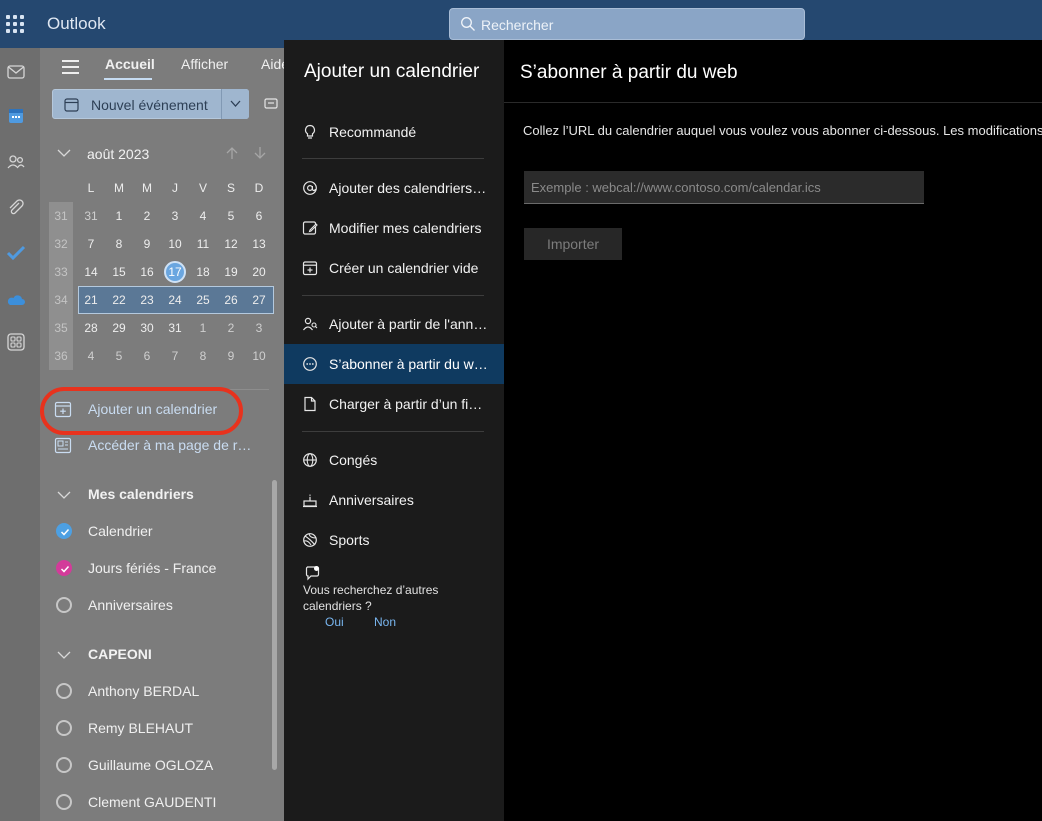 This screenshot has width=1042, height=821. I want to click on dialog-menu-item: Sports, so click(394, 540).